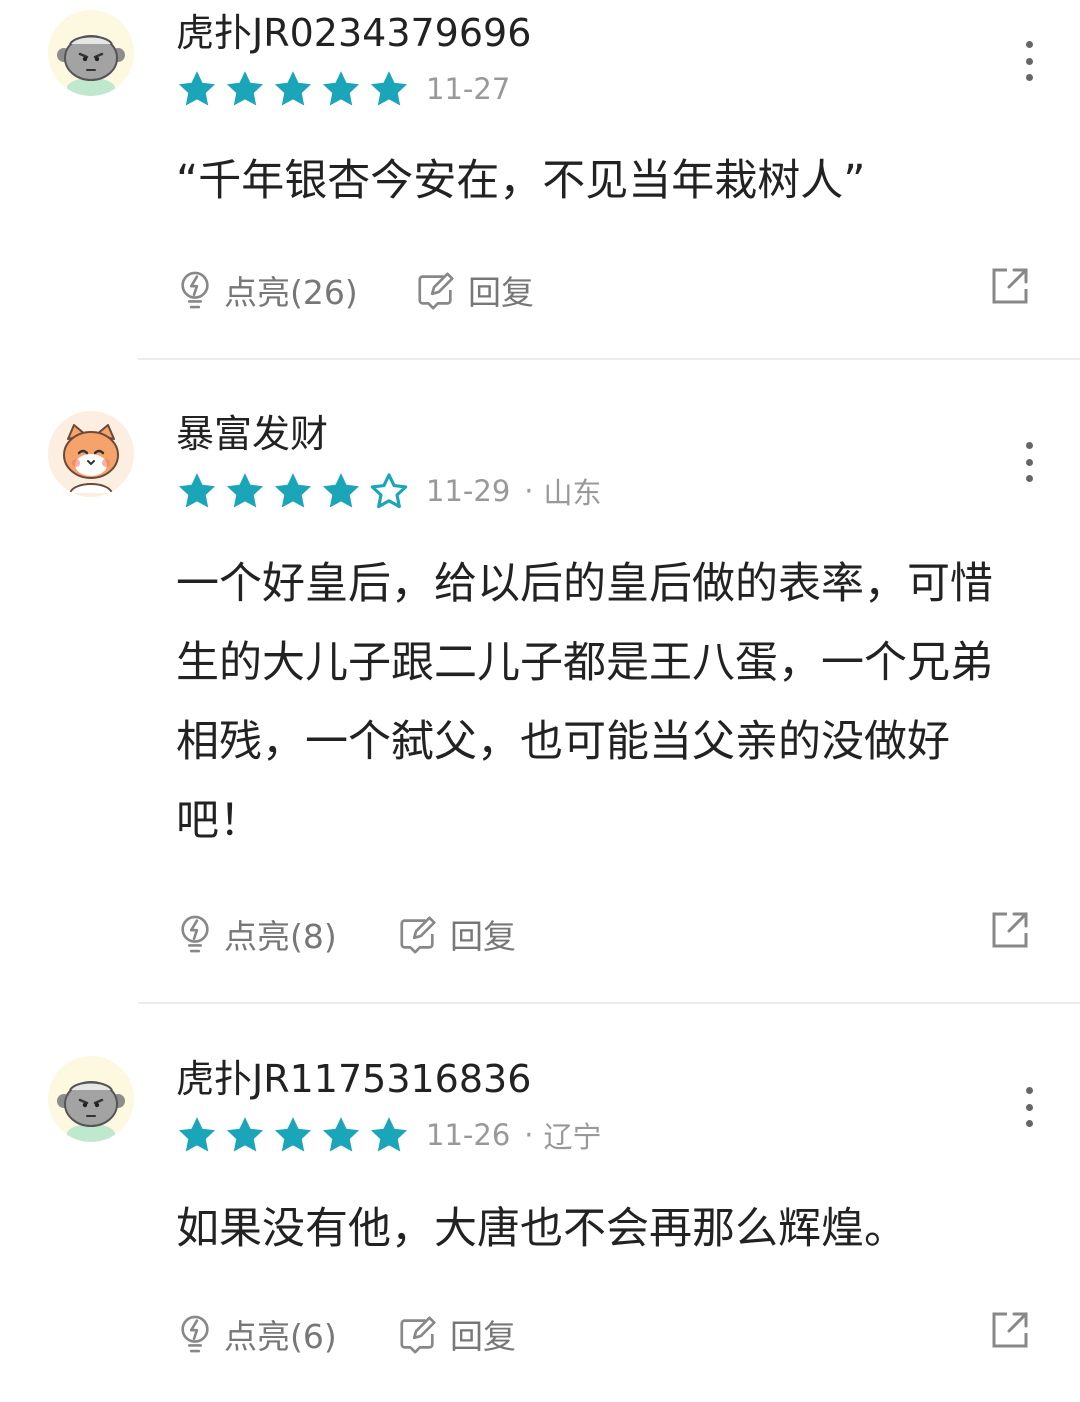 The image size is (1080, 1402). I want to click on like-button: 点亮(26), so click(267, 290).